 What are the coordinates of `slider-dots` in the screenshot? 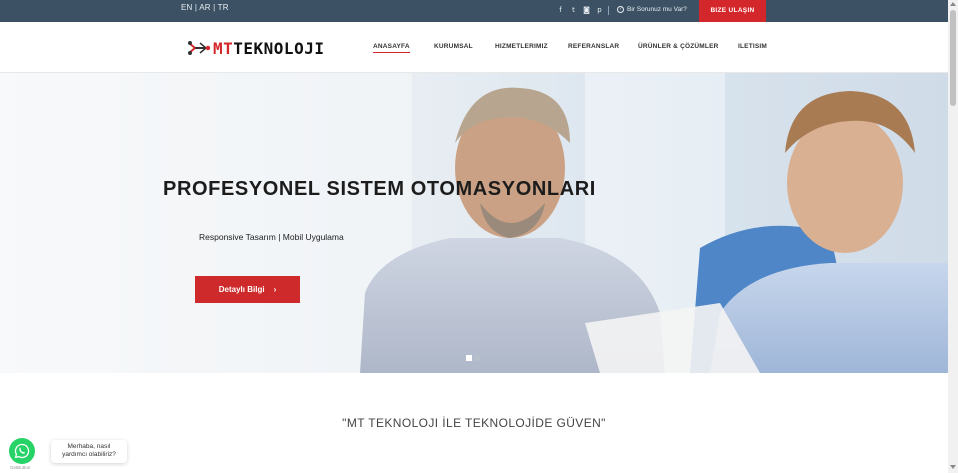 It's located at (473, 358).